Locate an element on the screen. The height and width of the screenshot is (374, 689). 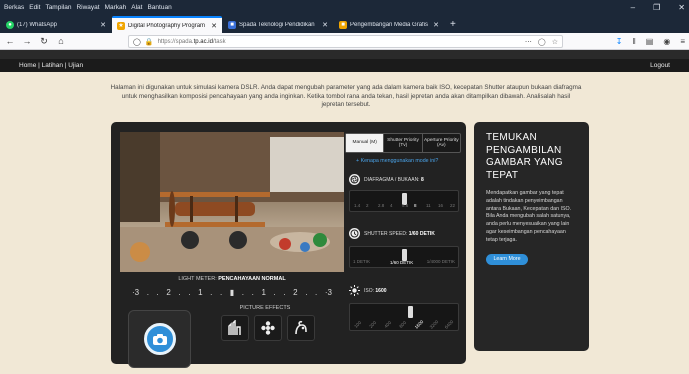
menu-riwayat: Riwayat is located at coordinates (87, 7).